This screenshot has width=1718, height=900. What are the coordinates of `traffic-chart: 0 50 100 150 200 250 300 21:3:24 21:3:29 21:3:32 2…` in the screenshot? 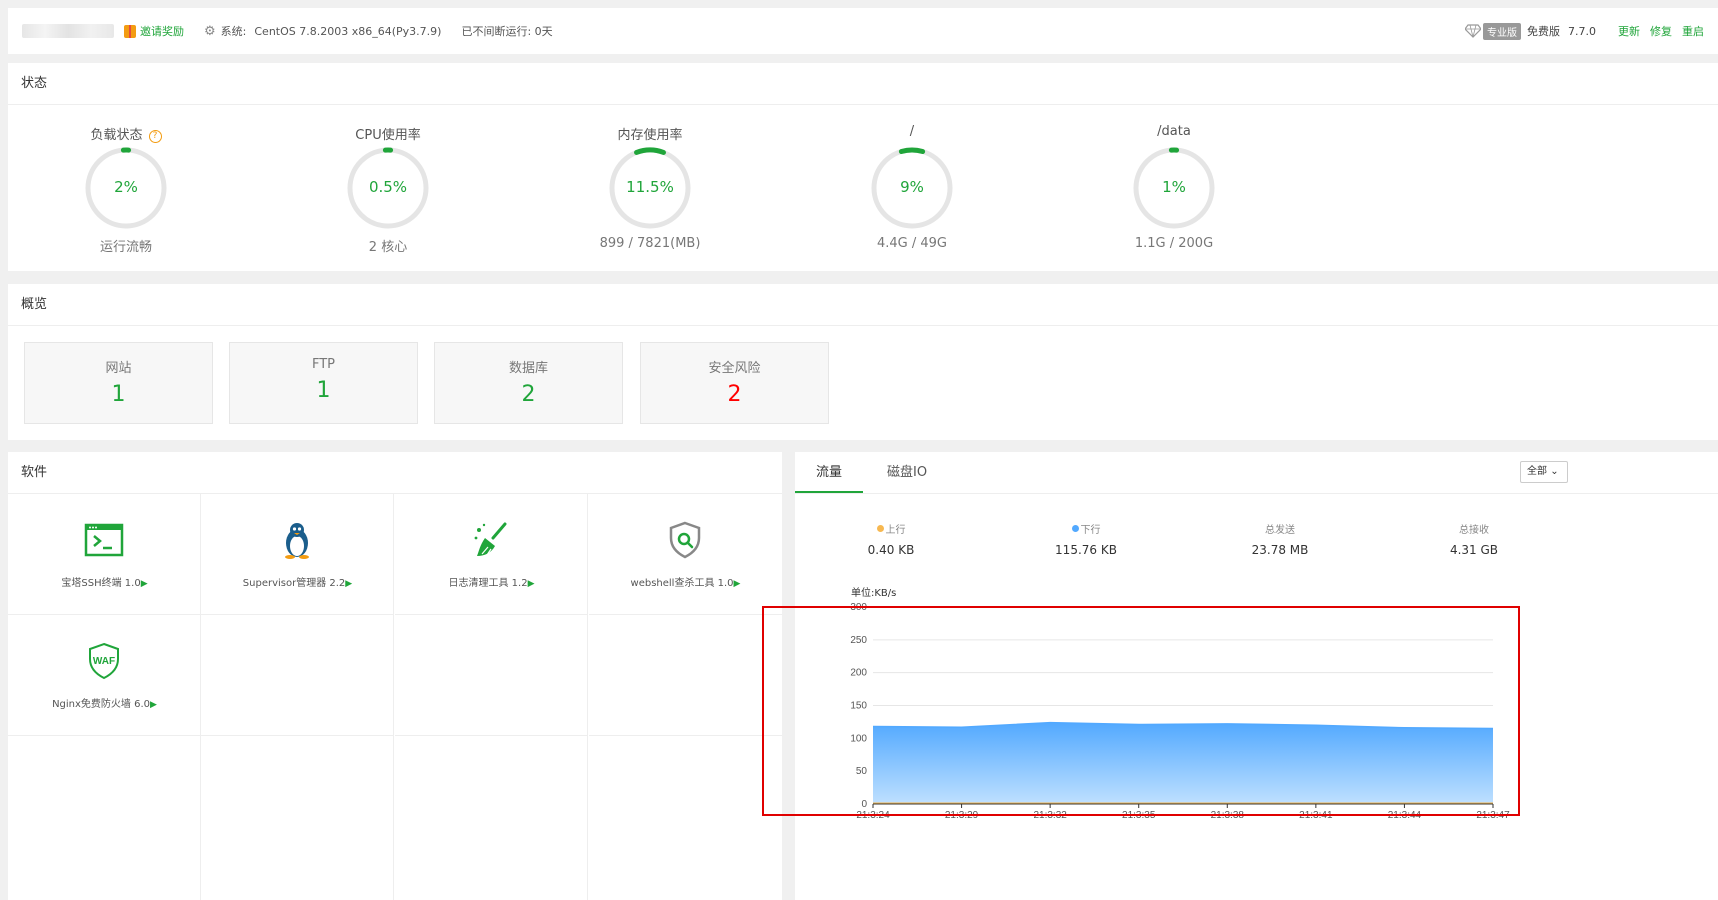 It's located at (1180, 710).